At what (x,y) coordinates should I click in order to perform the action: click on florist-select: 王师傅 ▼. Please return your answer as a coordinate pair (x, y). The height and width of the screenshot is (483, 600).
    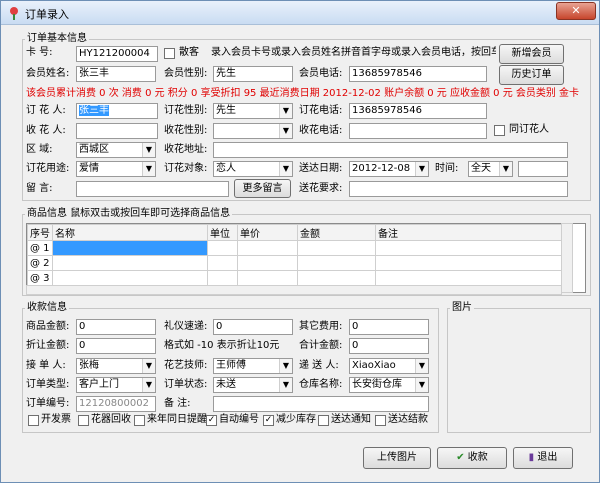
    Looking at the image, I should click on (253, 366).